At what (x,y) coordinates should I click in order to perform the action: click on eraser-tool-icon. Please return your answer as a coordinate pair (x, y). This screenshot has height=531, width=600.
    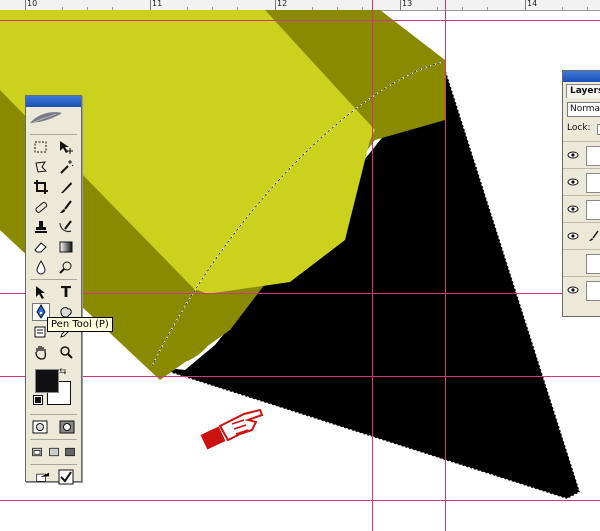
    Looking at the image, I should click on (41, 247).